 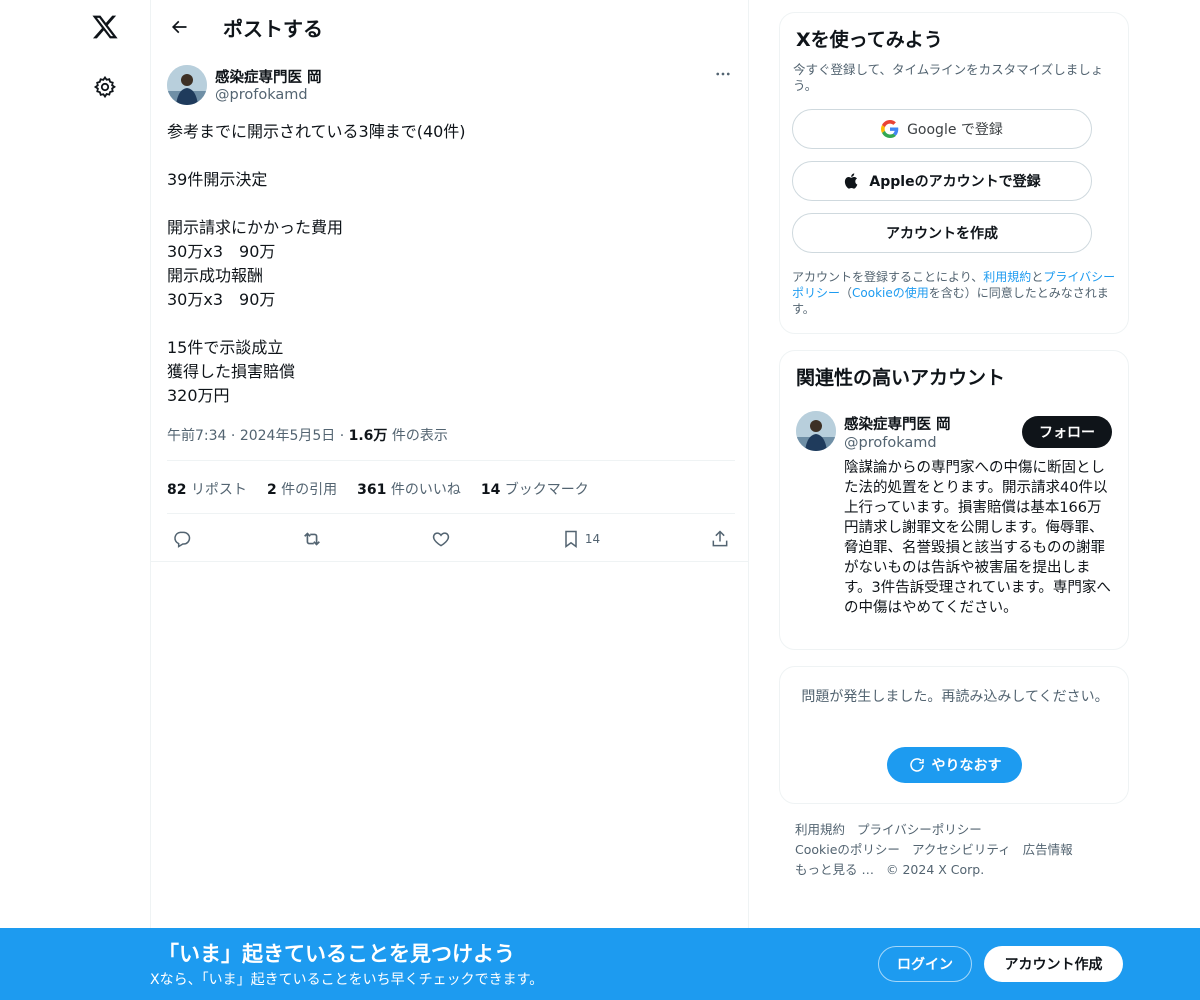 I want to click on google-icon, so click(x=890, y=129).